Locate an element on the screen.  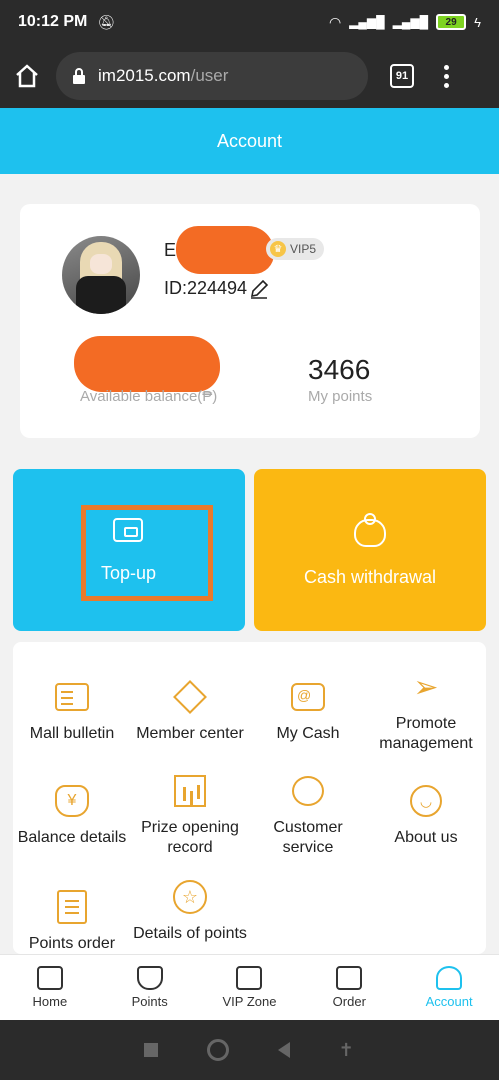
piggy-bank-icon is located at coordinates (370, 530).